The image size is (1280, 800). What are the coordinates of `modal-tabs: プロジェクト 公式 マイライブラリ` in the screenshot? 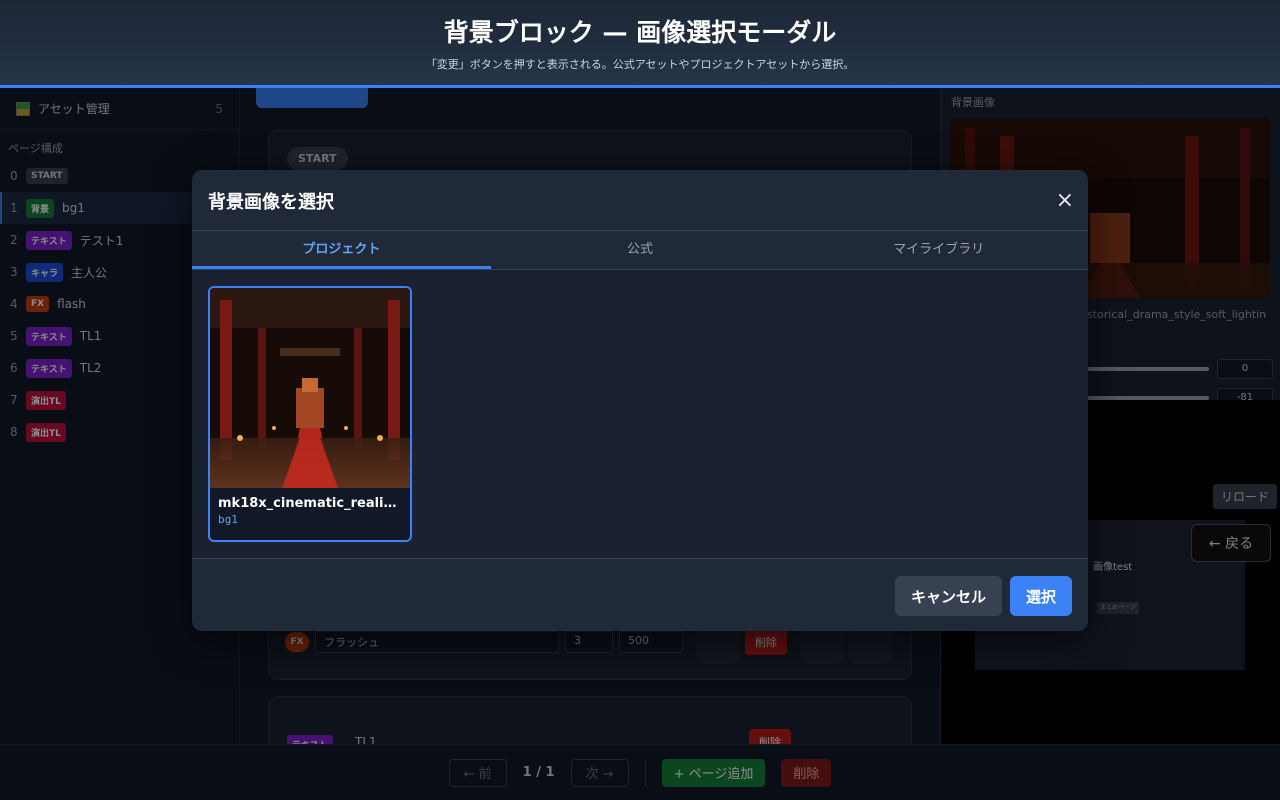 It's located at (640, 250).